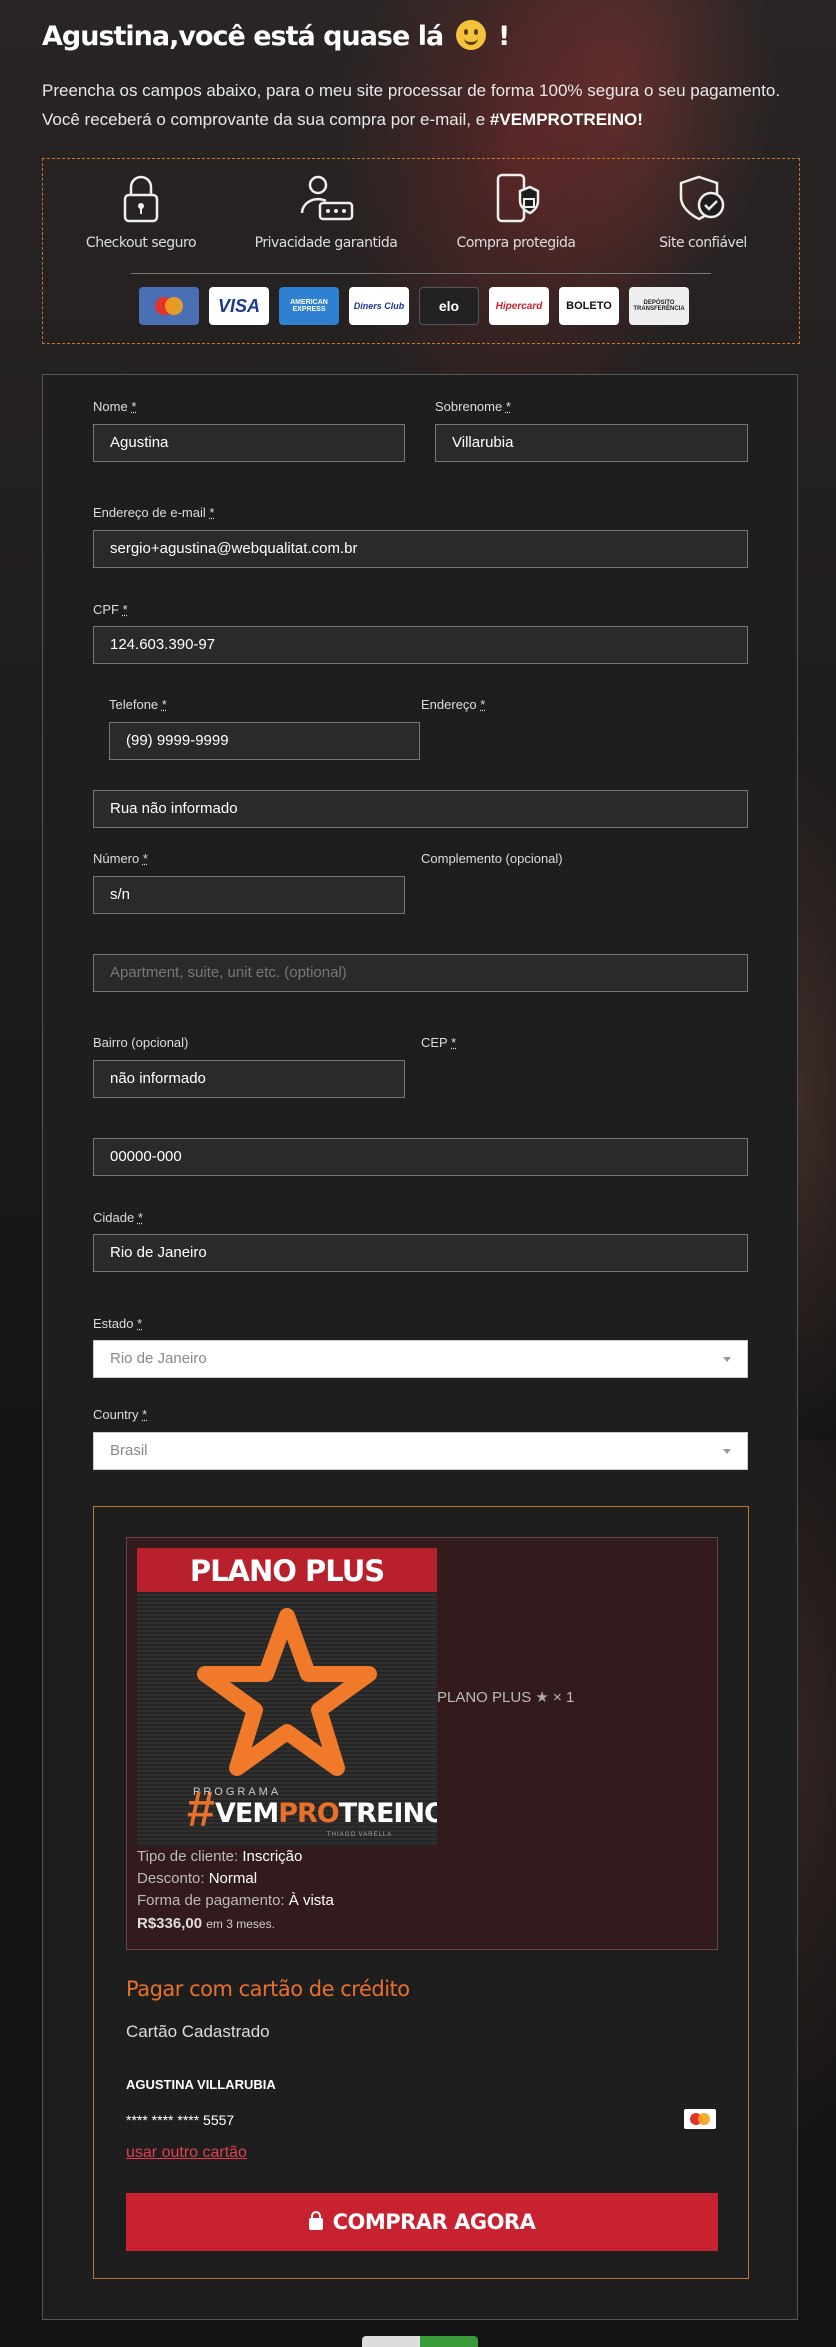  I want to click on trust-checkout-seguro: Checkout seguro, so click(141, 212).